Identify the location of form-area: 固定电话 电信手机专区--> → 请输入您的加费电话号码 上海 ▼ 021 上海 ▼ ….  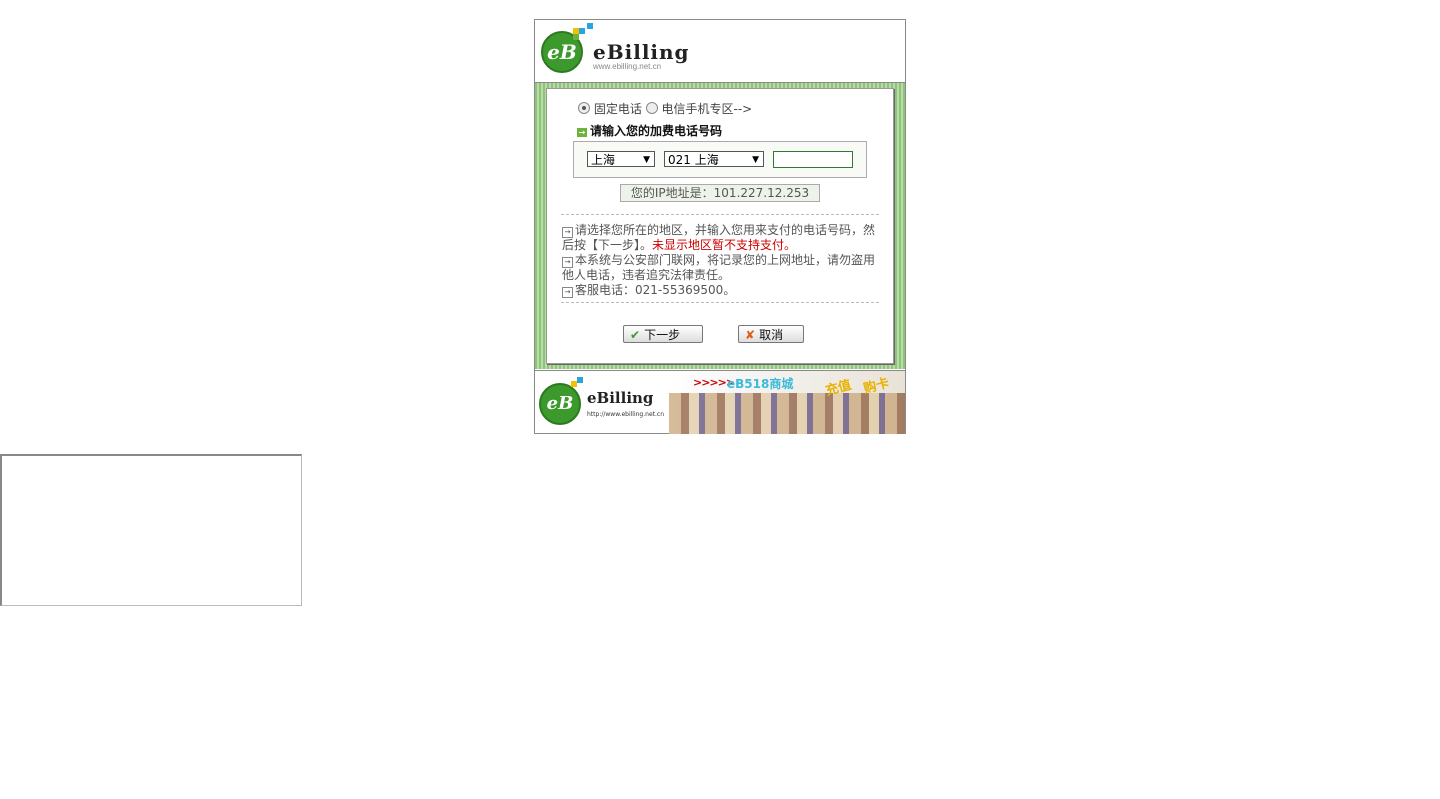
(720, 226).